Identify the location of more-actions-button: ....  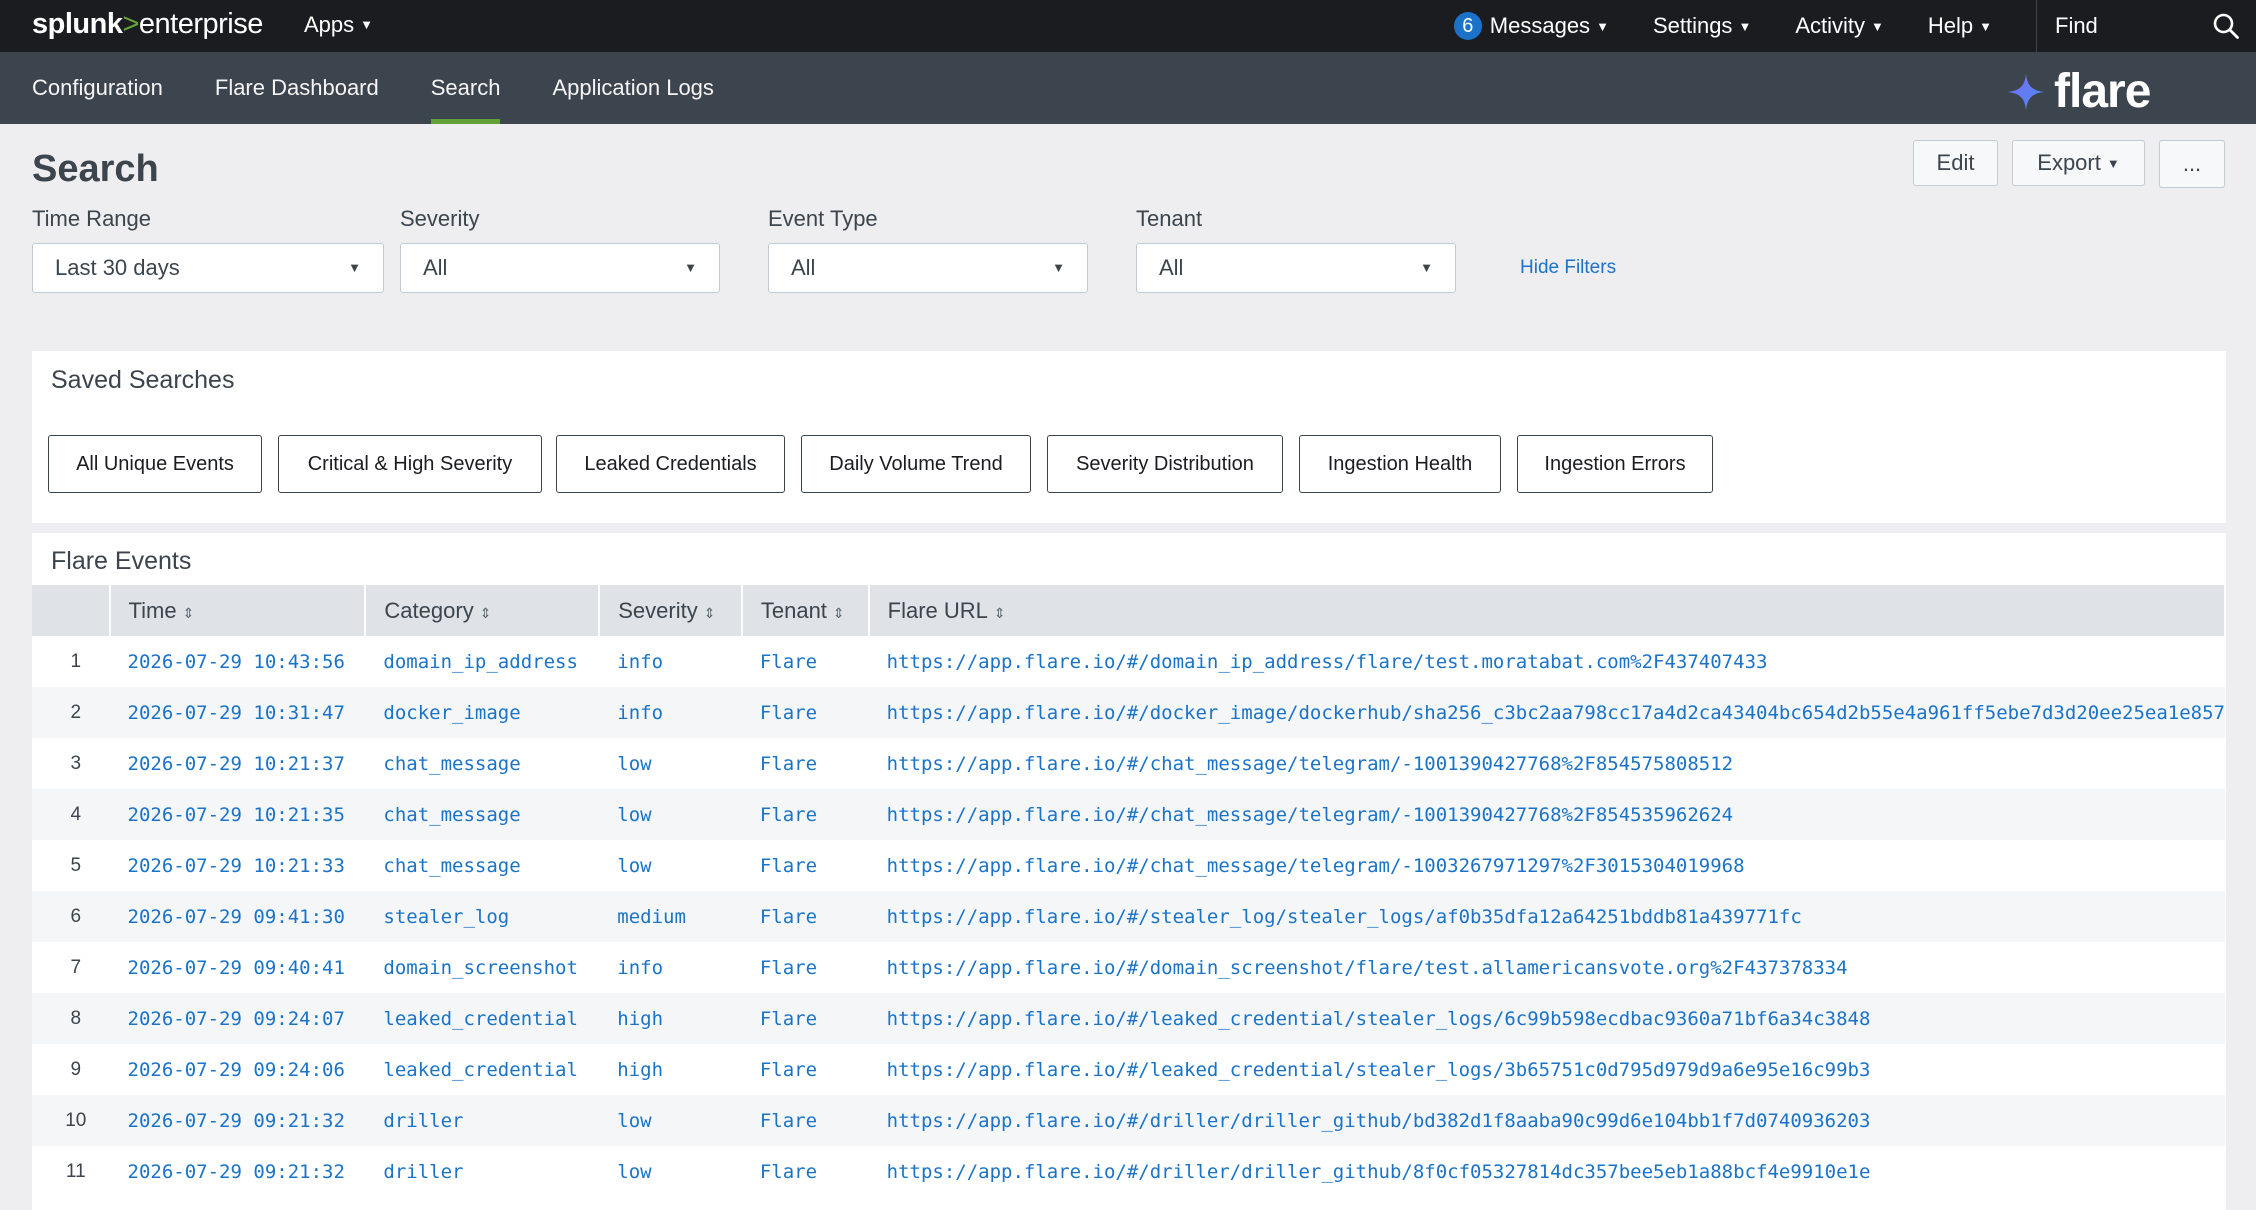
(2192, 164).